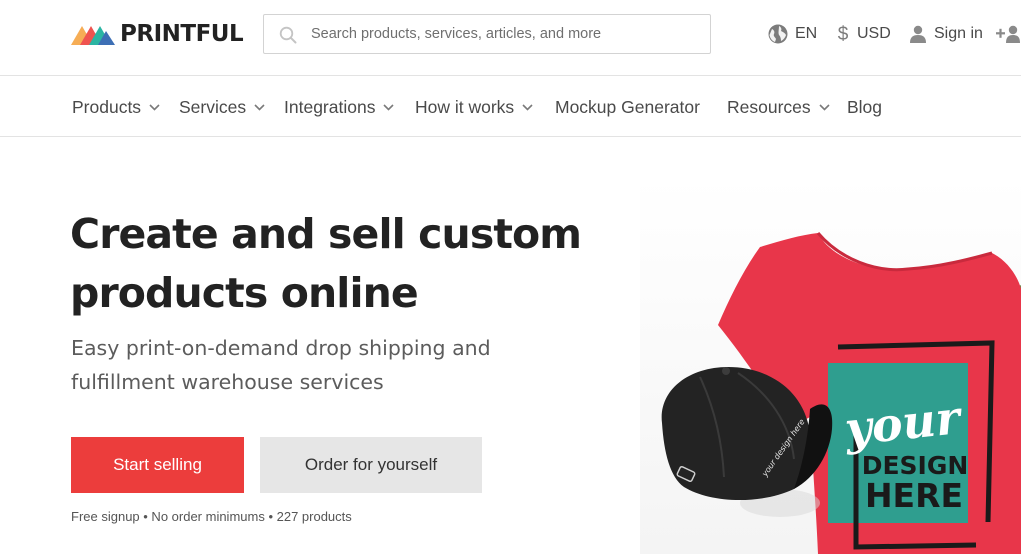 The width and height of the screenshot is (1021, 554). I want to click on dollar-icon: $, so click(843, 34).